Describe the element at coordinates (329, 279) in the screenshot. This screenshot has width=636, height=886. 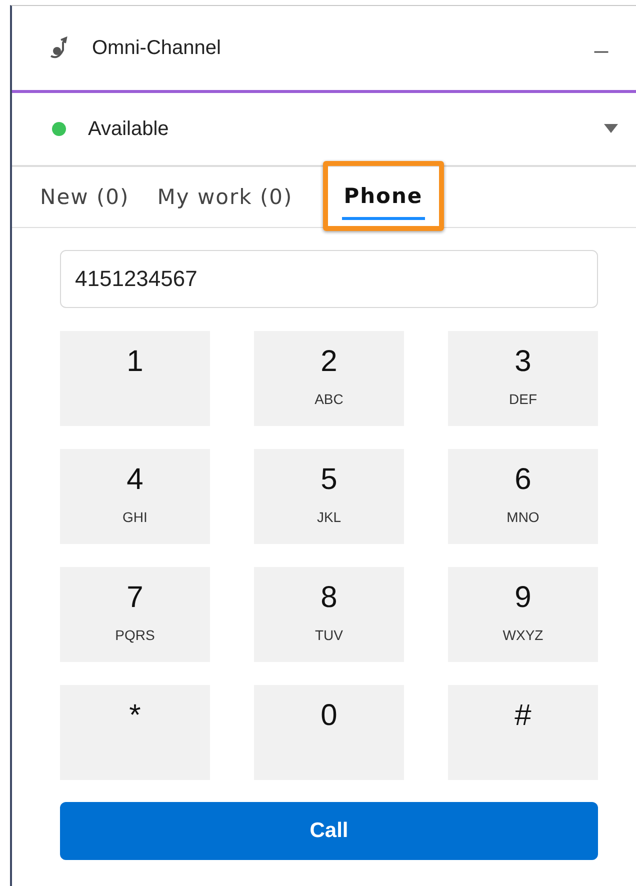
I see `phone-number-field: 4151234567` at that location.